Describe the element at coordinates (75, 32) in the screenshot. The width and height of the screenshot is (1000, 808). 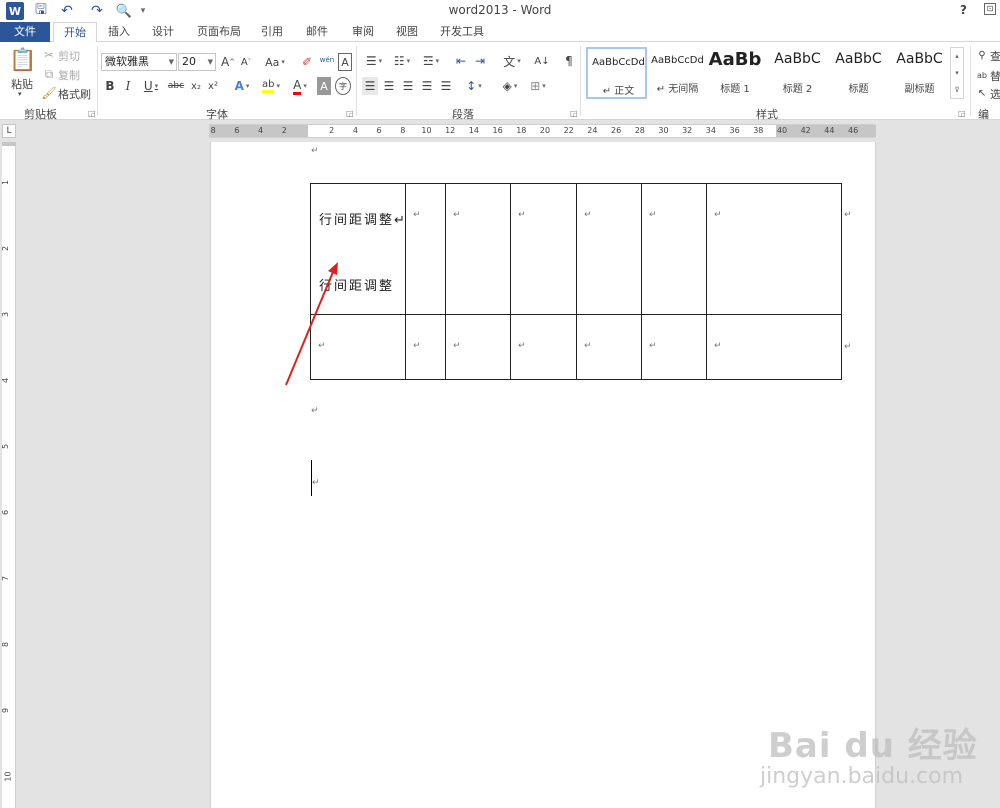
I see `tab-home: 开始` at that location.